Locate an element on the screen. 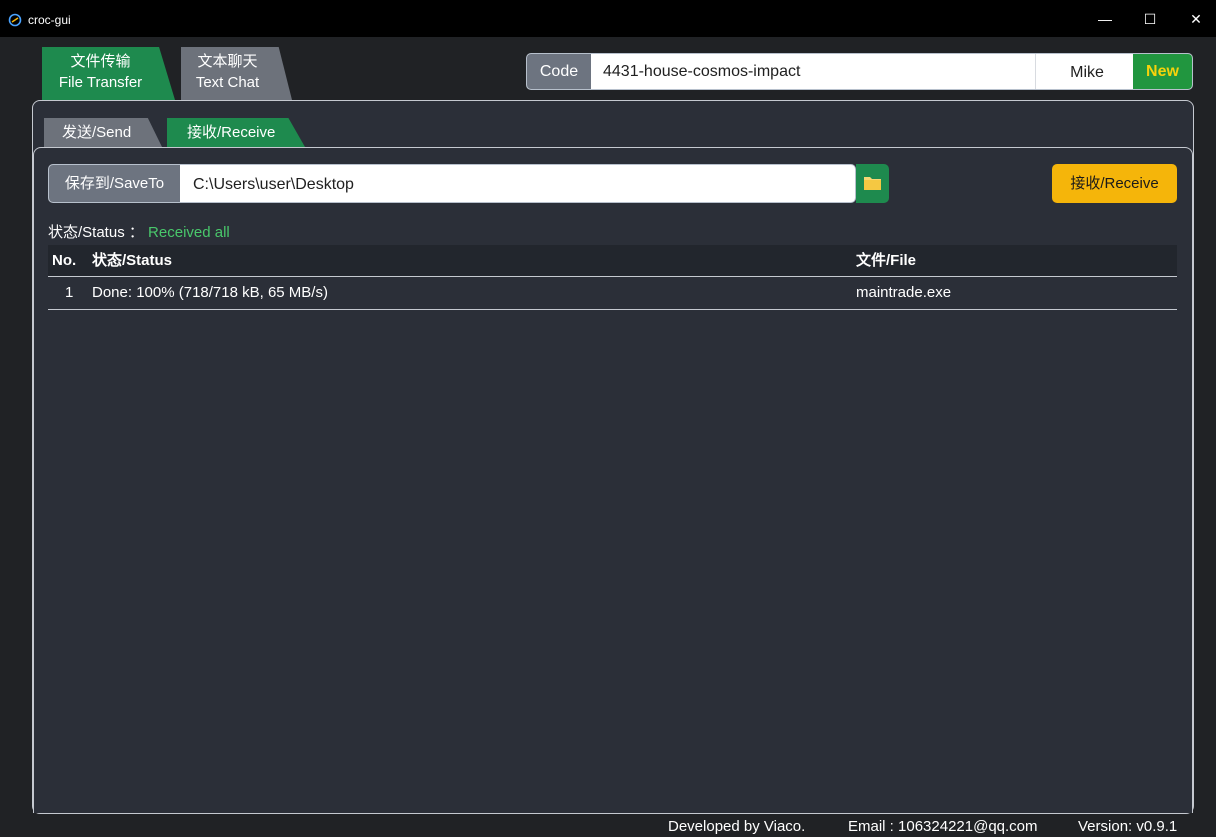 The image size is (1216, 837). name-input is located at coordinates (1086, 71).